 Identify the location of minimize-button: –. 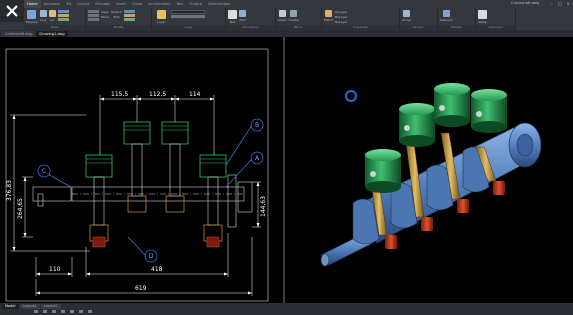
(552, 3).